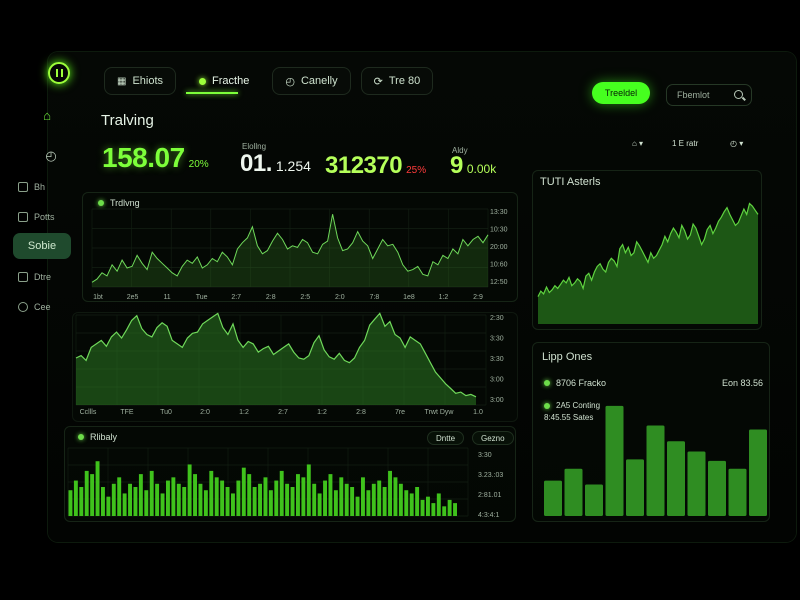 The image size is (800, 600). I want to click on kpi-2: Elollng 01. 1.254, so click(275, 160).